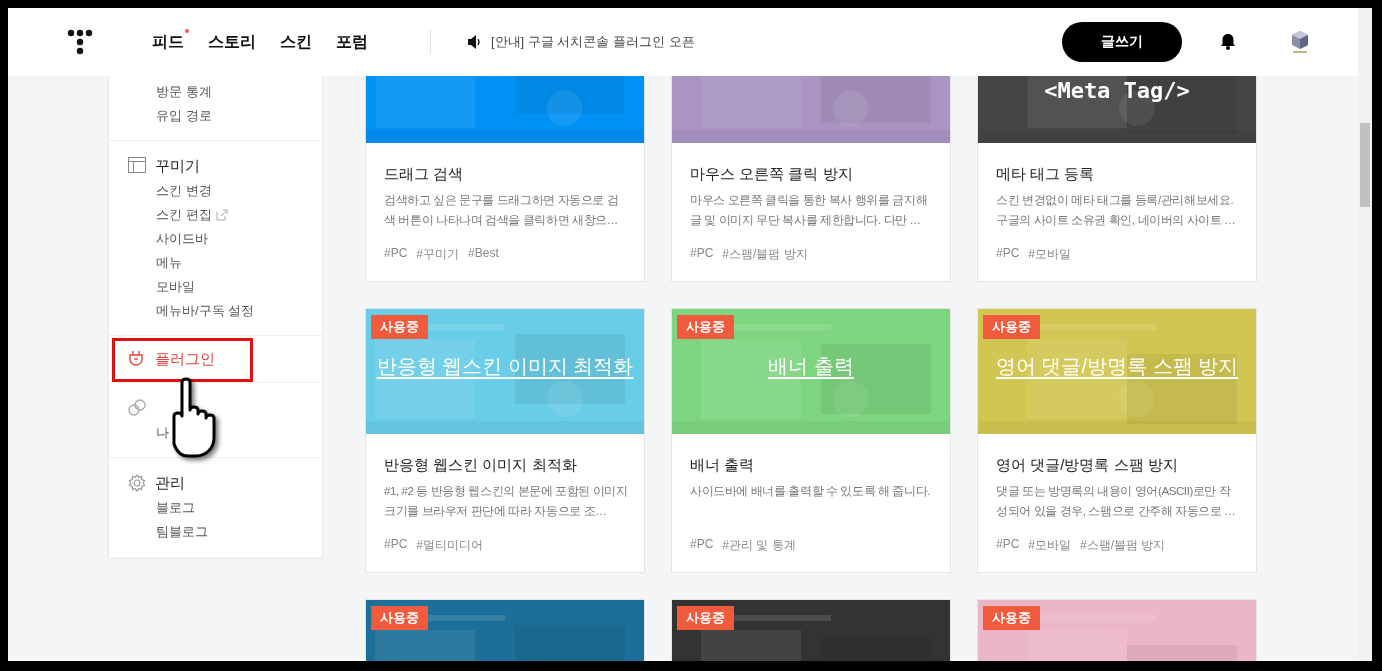 The image size is (1382, 671). What do you see at coordinates (170, 483) in the screenshot?
I see `sidebar-menu-title: 관리` at bounding box center [170, 483].